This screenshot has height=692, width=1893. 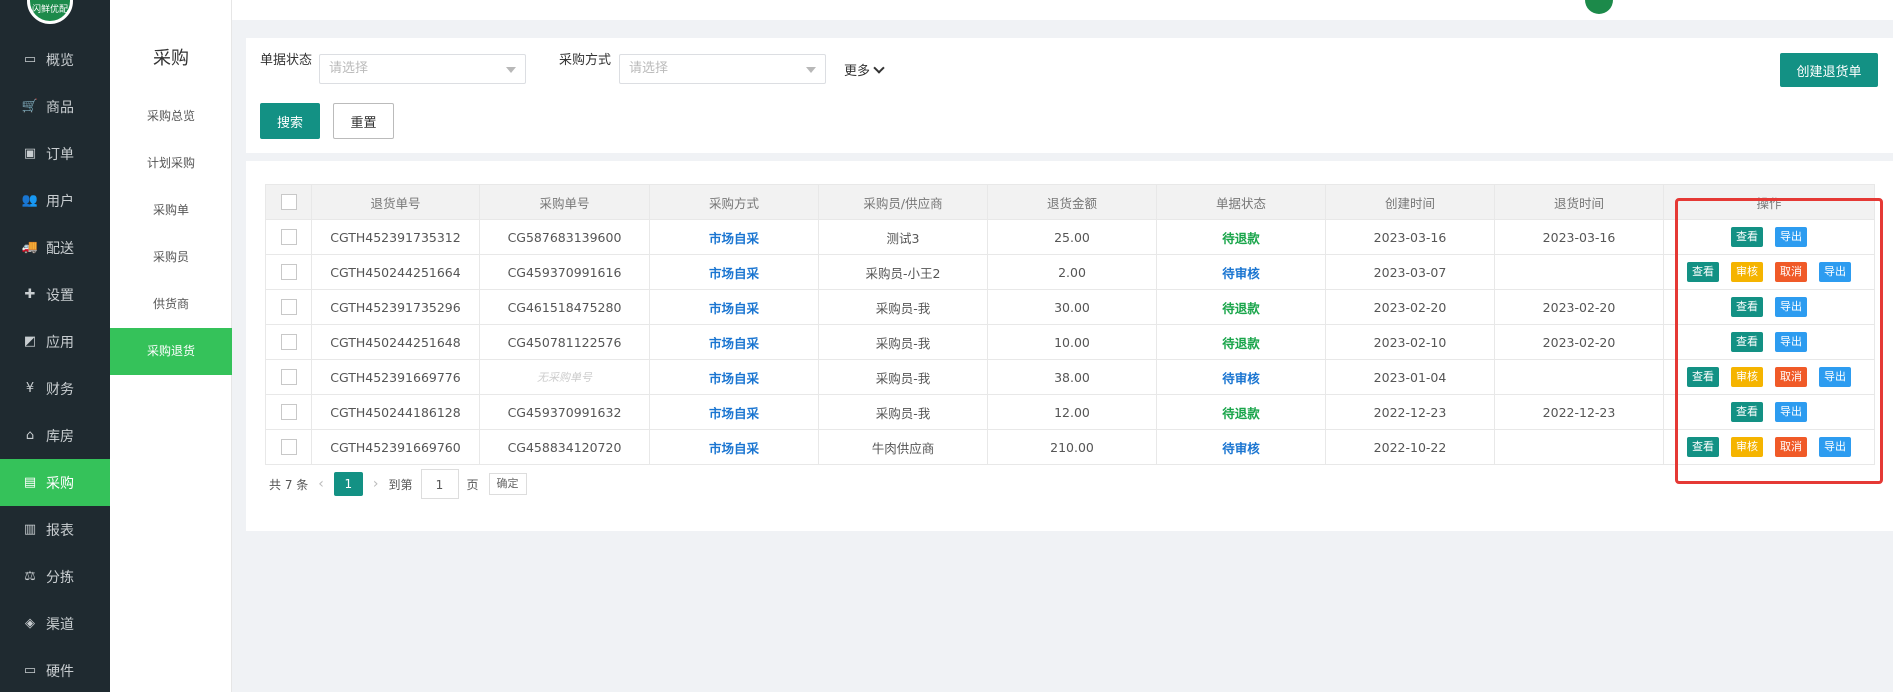 What do you see at coordinates (55, 669) in the screenshot?
I see `nav-item-13: ▭ 硬件` at bounding box center [55, 669].